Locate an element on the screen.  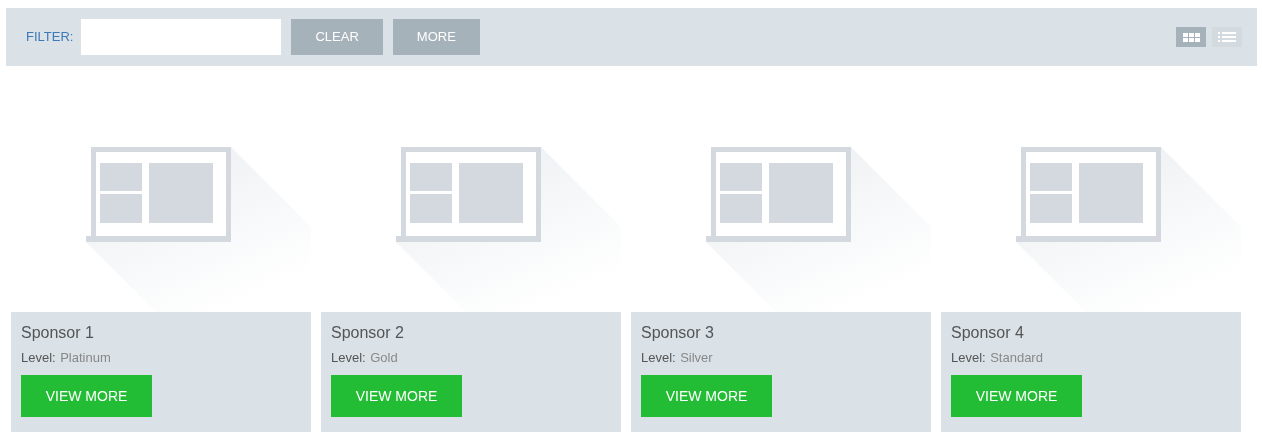
level-value: Platinum is located at coordinates (85, 357).